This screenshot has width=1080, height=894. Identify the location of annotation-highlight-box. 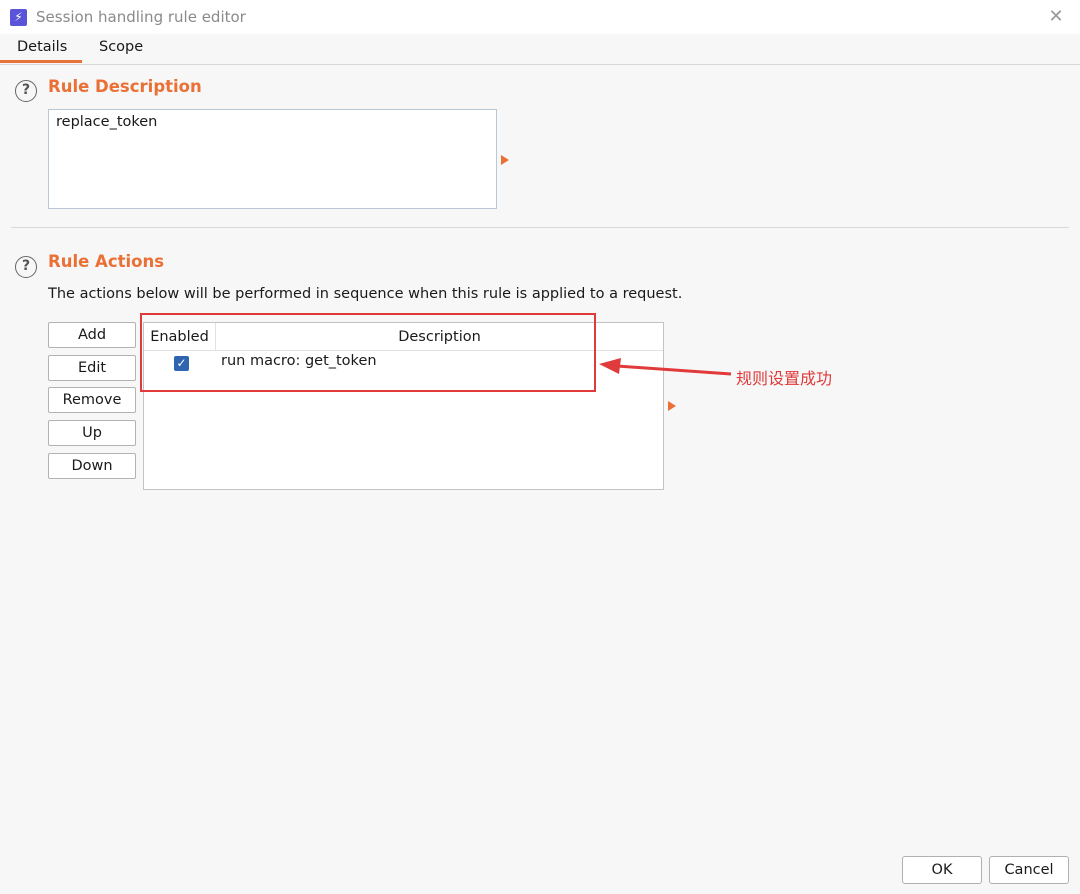
(368, 352).